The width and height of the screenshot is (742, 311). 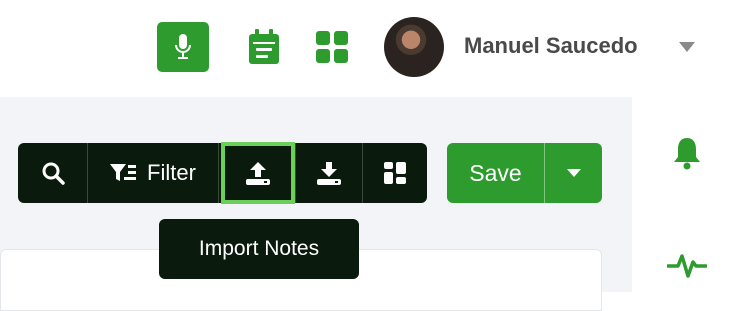 I want to click on search-button, so click(x=52, y=173).